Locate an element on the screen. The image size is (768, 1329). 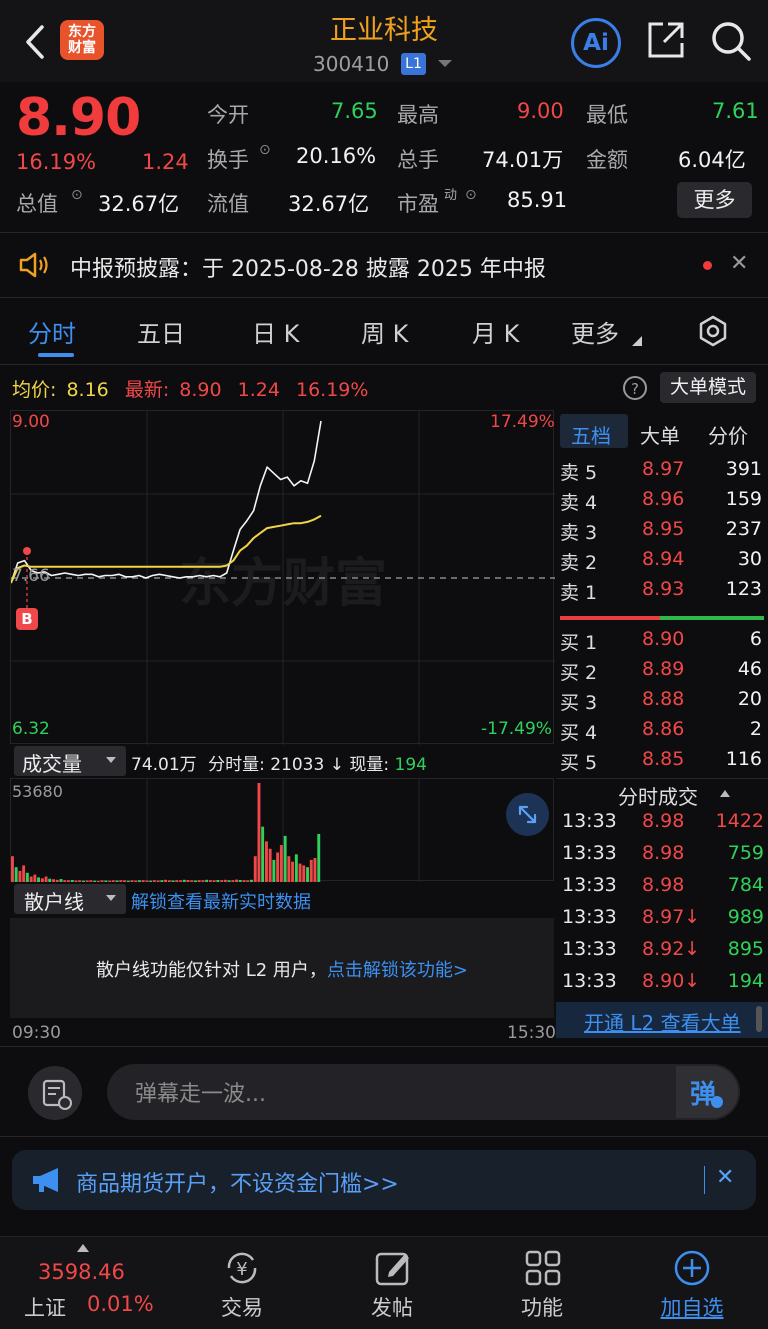
tab-order-levels: 五档 is located at coordinates (591, 434).